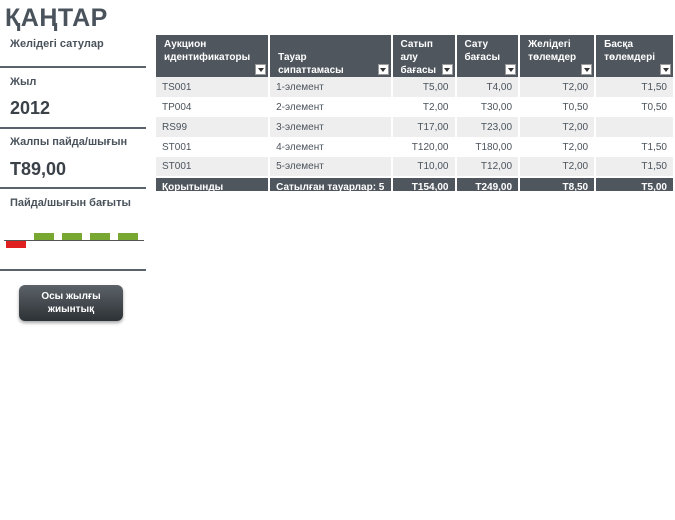  Describe the element at coordinates (213, 56) in the screenshot. I see `column-header-auction-id: Аукцион идентификаторы` at that location.